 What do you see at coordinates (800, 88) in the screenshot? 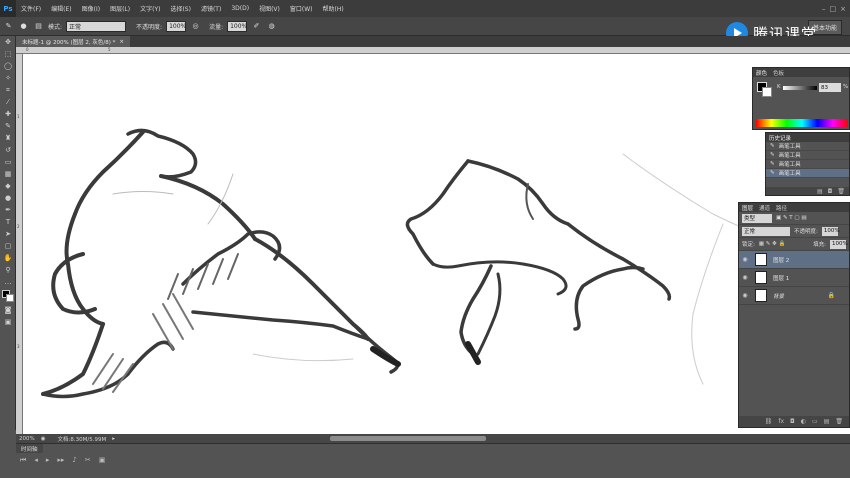
I see `k-slider` at bounding box center [800, 88].